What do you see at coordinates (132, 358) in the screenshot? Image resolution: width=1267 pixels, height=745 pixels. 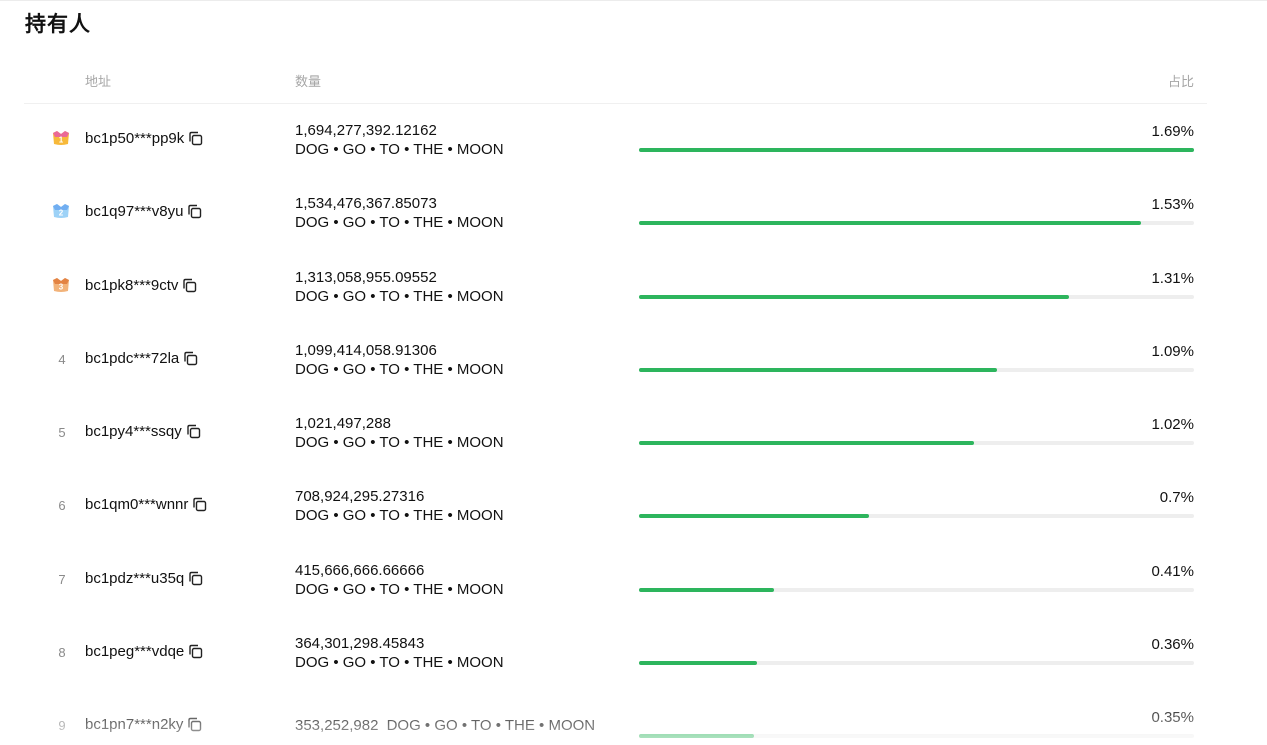 I see `holder-address-text: bc1pdc***72la` at bounding box center [132, 358].